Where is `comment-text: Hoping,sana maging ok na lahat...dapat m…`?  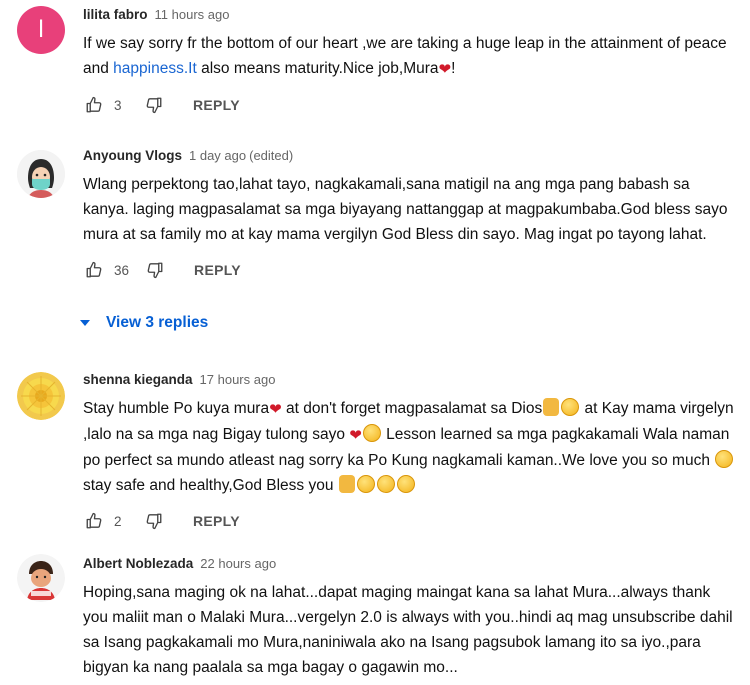 comment-text: Hoping,sana maging ok na lahat...dapat m… is located at coordinates (408, 630).